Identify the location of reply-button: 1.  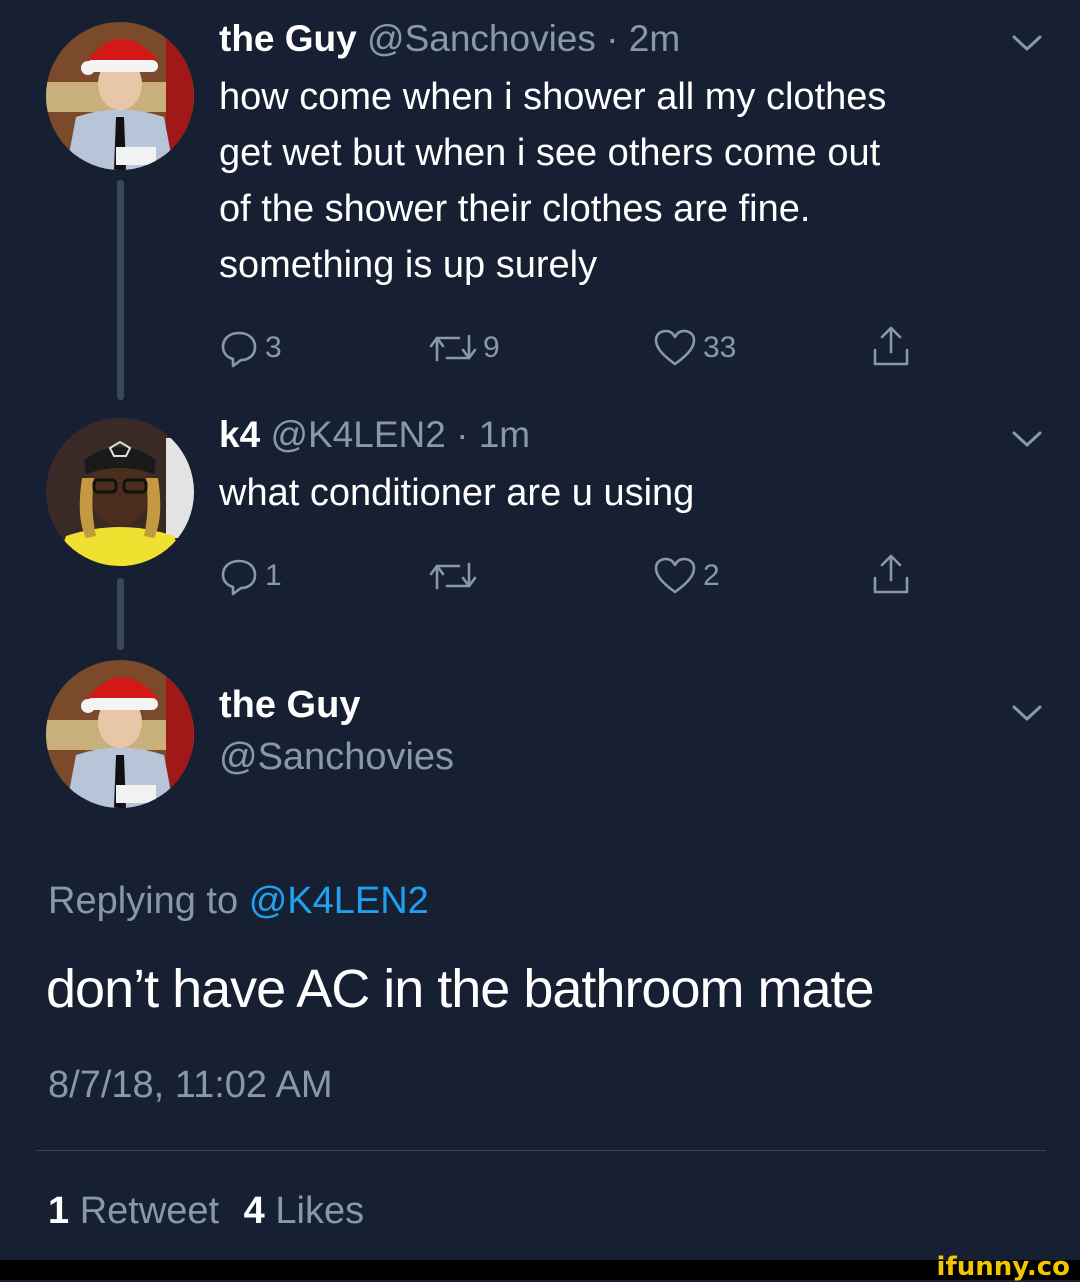
(250, 576).